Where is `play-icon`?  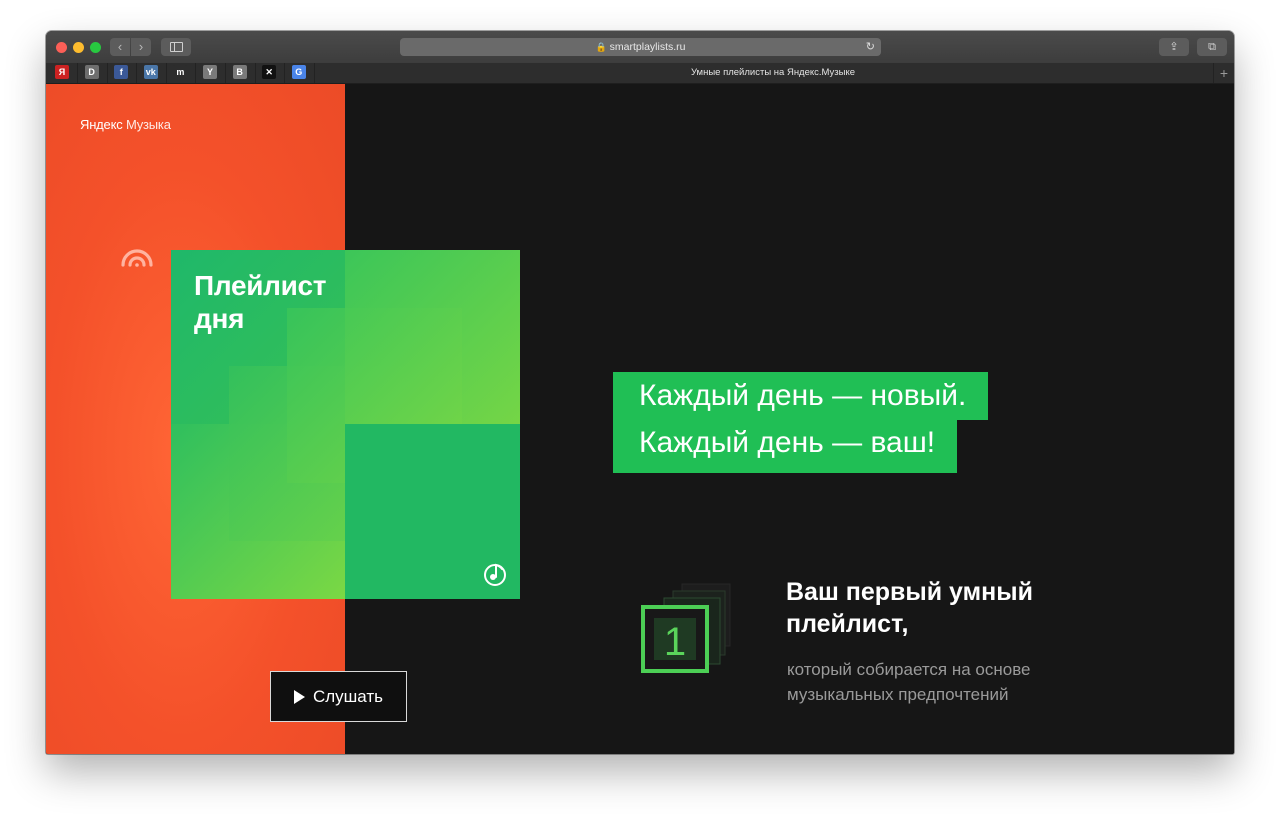
play-icon is located at coordinates (299, 696).